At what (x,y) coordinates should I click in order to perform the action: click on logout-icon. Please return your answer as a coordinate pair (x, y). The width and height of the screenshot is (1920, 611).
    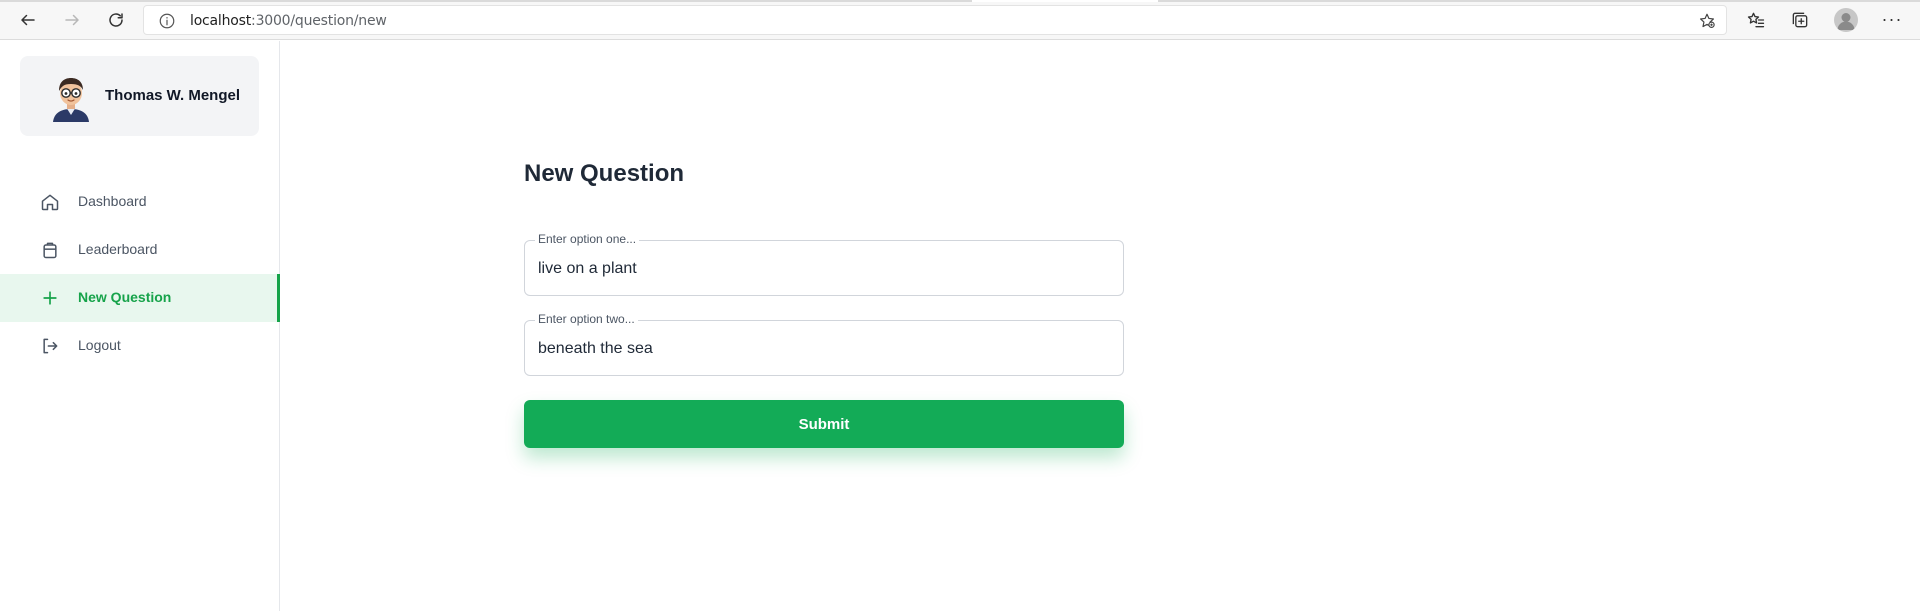
    Looking at the image, I should click on (50, 346).